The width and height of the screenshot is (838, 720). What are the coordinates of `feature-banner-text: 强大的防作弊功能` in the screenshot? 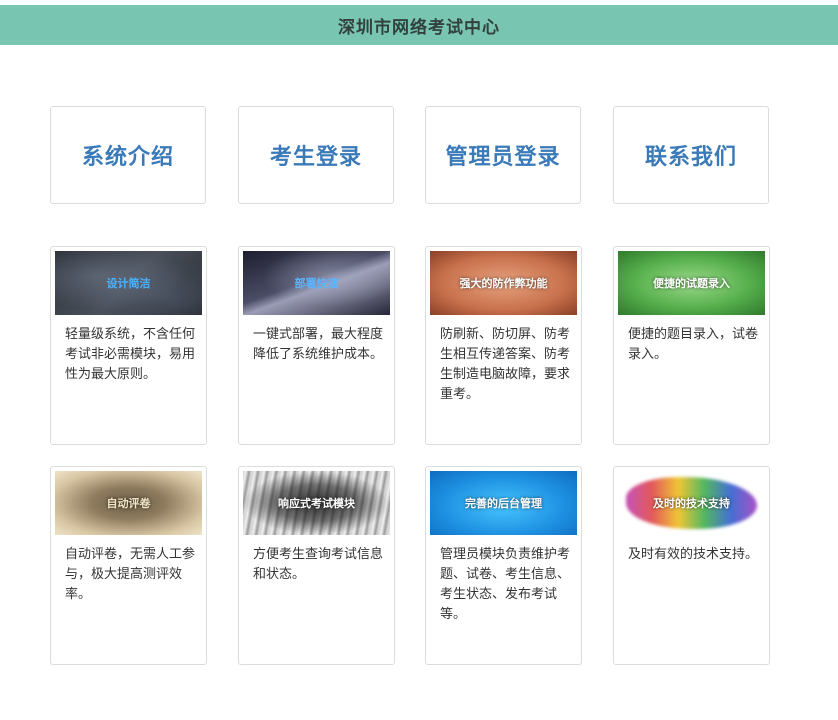 It's located at (503, 283).